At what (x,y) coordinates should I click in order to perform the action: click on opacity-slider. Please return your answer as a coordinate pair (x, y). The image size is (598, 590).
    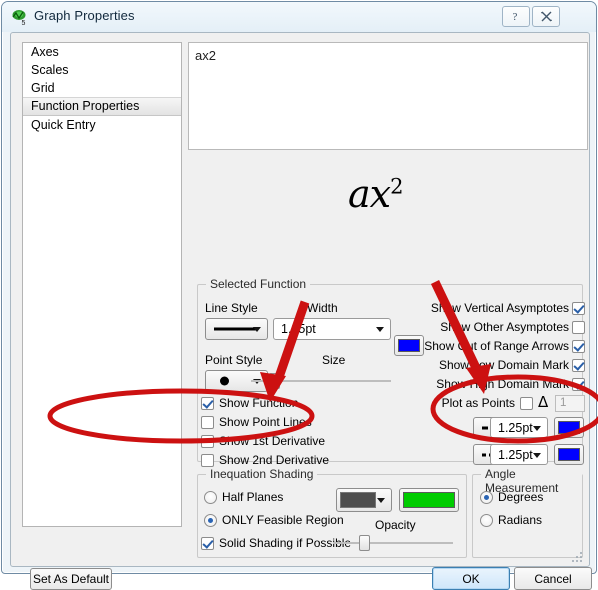
    Looking at the image, I should click on (393, 543).